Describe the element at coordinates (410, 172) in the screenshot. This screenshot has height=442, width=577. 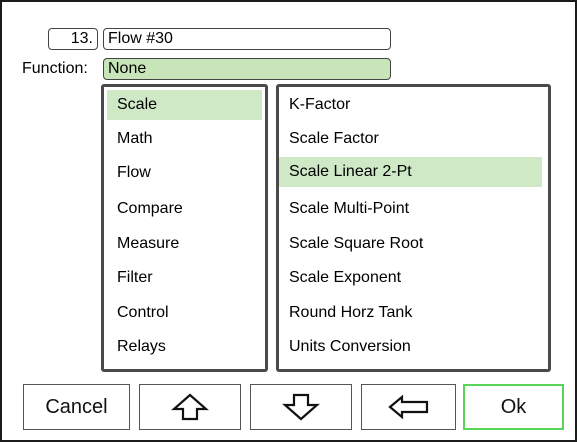
I see `function-item-scale-linear-2pt: Scale Linear 2-Pt` at that location.